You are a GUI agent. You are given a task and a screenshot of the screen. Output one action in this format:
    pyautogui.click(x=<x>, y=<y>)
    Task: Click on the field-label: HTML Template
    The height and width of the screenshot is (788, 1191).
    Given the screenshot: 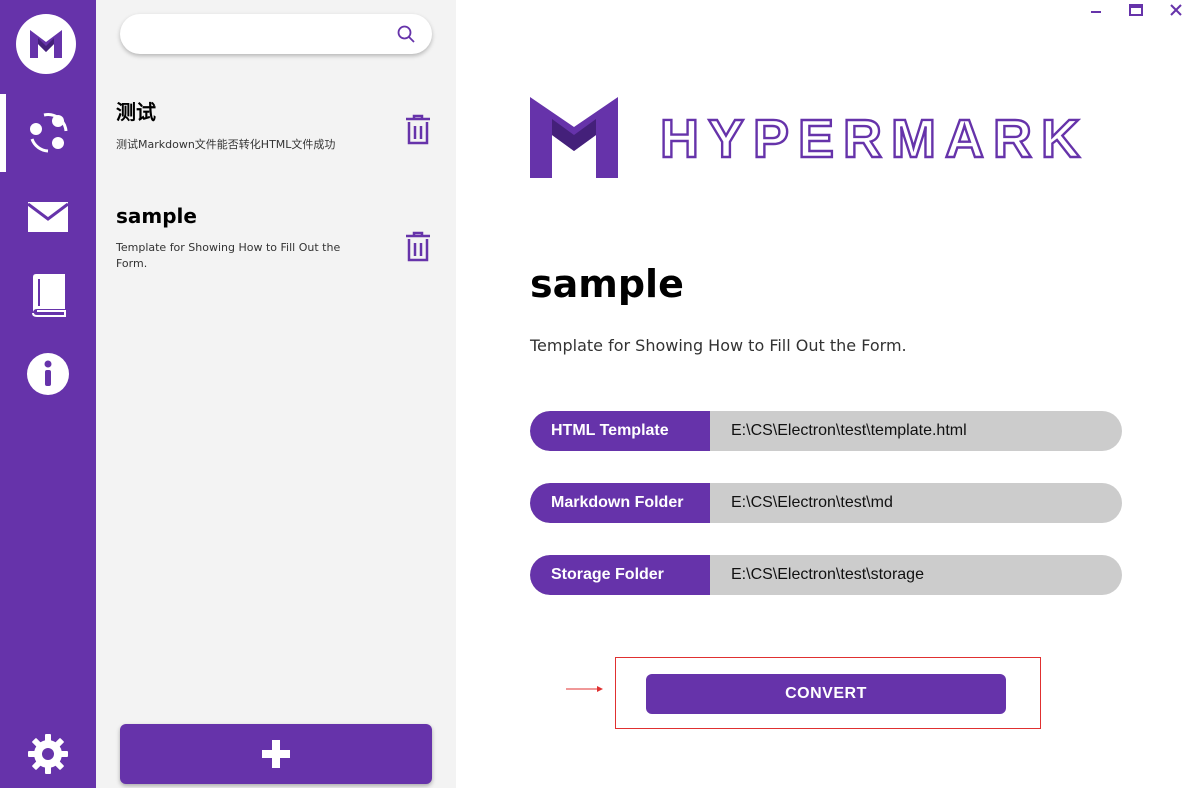 What is the action you would take?
    pyautogui.click(x=620, y=431)
    